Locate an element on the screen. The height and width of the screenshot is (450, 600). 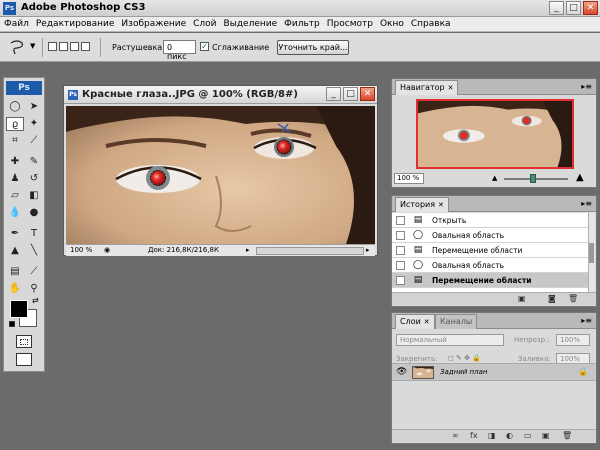
layer-style-icon: fx is located at coordinates (474, 435).